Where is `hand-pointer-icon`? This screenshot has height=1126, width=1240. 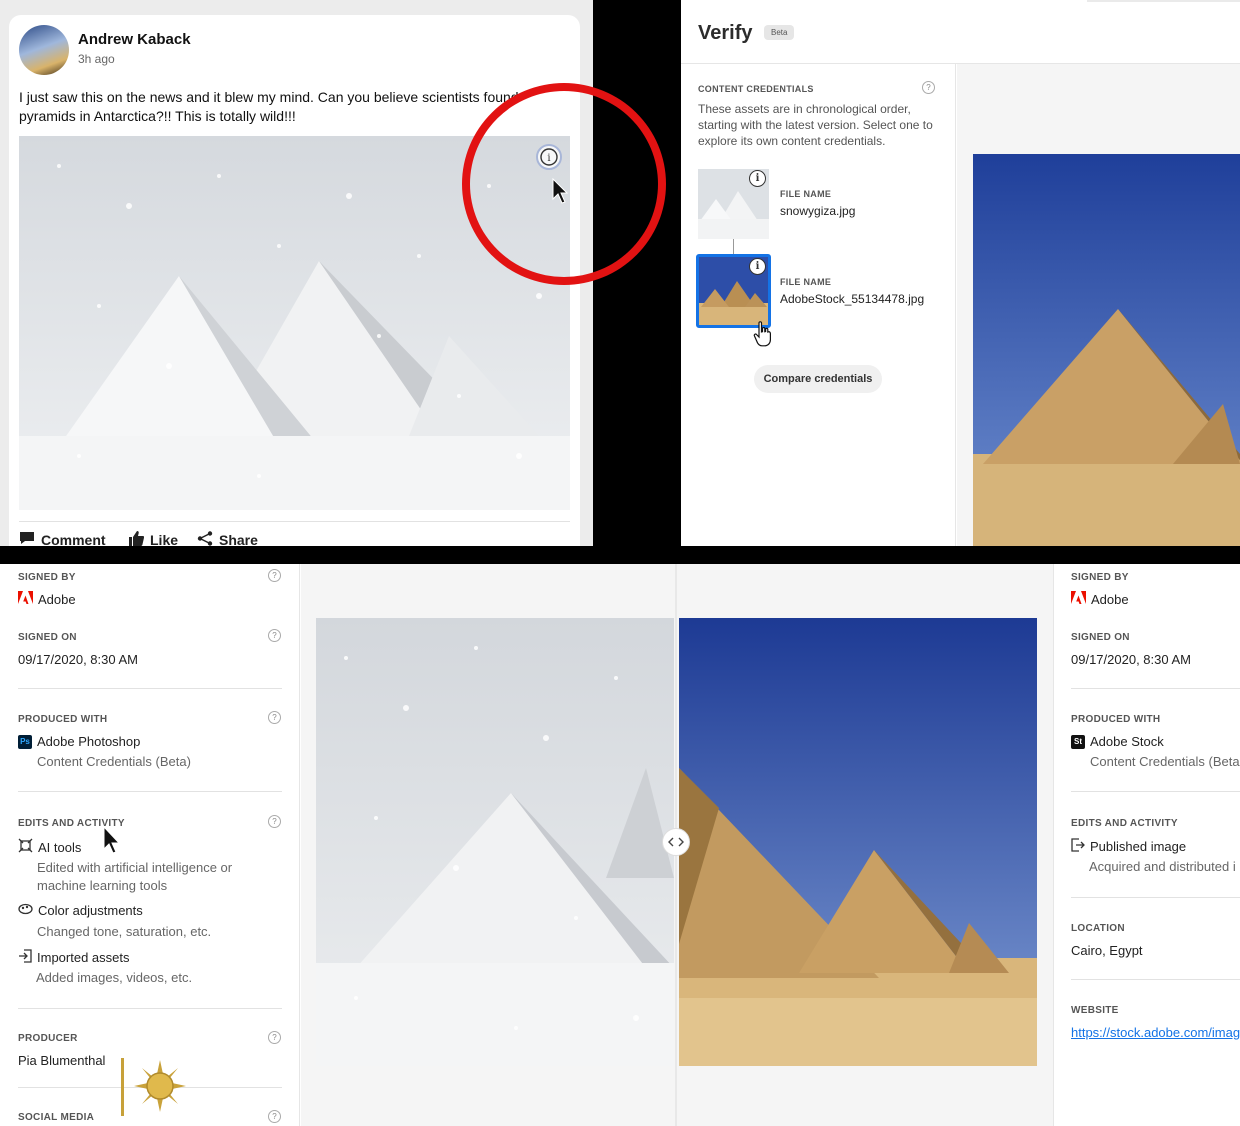 hand-pointer-icon is located at coordinates (763, 336).